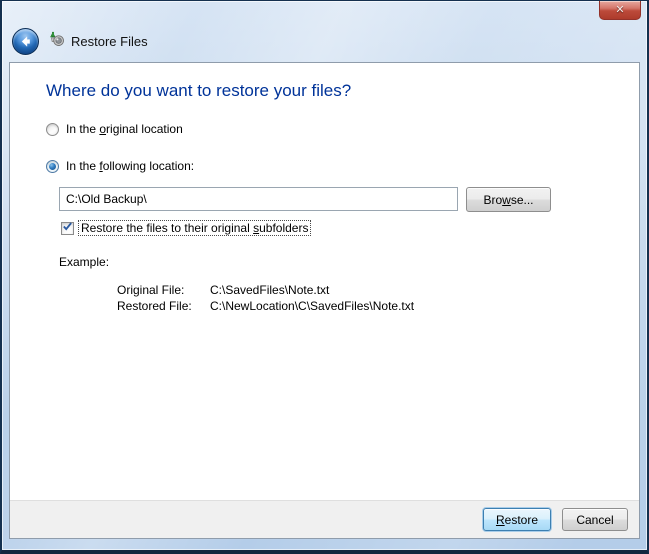 This screenshot has width=649, height=554. Describe the element at coordinates (154, 306) in the screenshot. I see `example-row-name: Restored File:` at that location.